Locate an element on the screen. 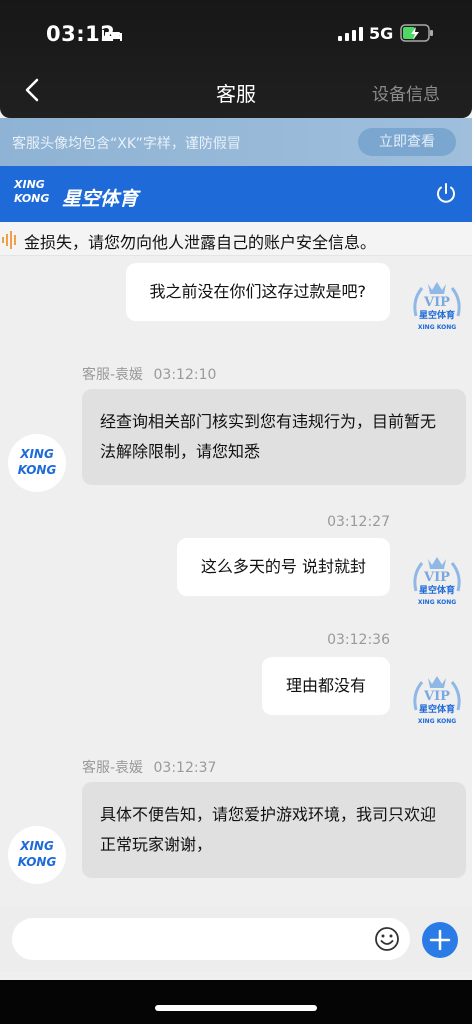 The height and width of the screenshot is (1024, 472). sleep-focus-icon is located at coordinates (112, 36).